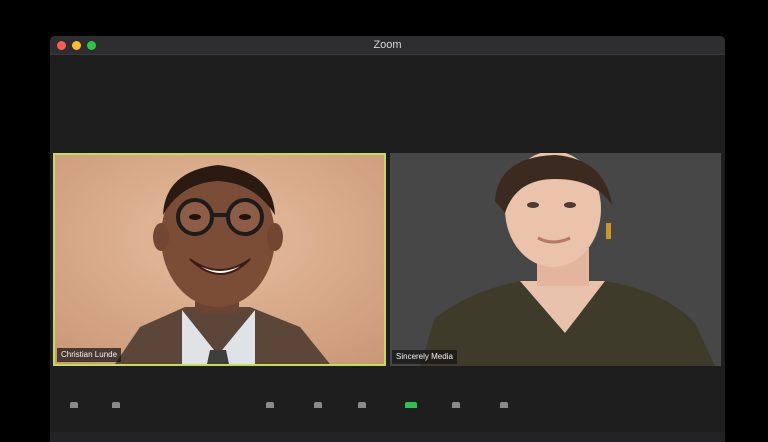  Describe the element at coordinates (424, 357) in the screenshot. I see `participant-name-label: Sincerely Media` at that location.